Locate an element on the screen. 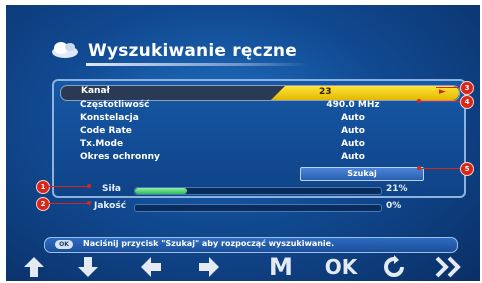 The width and height of the screenshot is (482, 283). row-code-rate: Code Rate Auto is located at coordinates (259, 132).